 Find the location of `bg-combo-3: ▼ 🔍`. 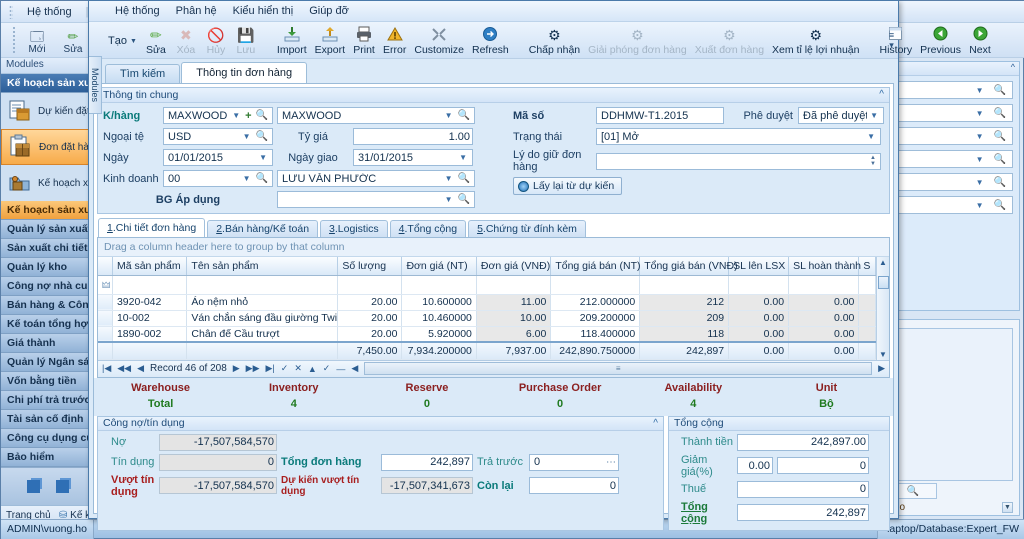

bg-combo-3: ▼ 🔍 is located at coordinates (951, 136).